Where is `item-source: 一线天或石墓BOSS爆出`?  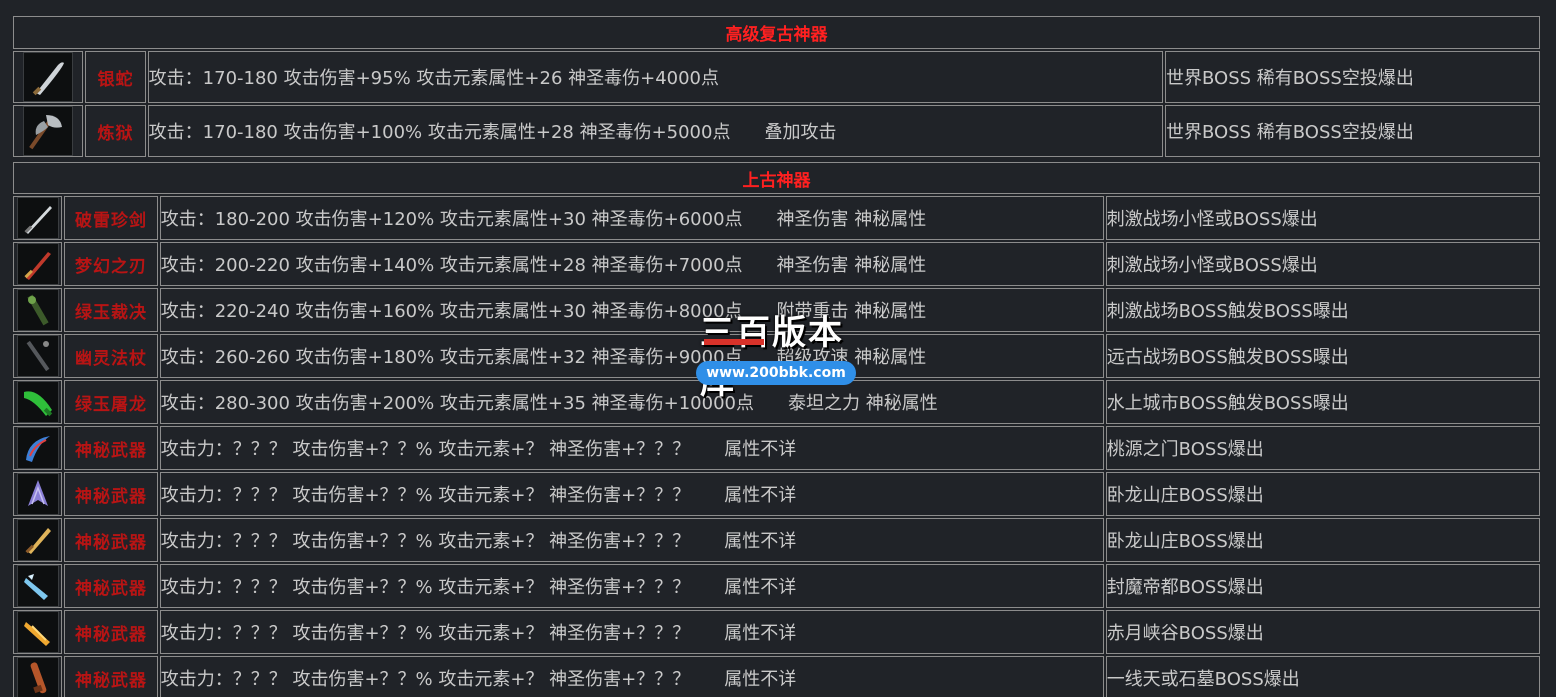
item-source: 一线天或石墓BOSS爆出 is located at coordinates (1322, 676).